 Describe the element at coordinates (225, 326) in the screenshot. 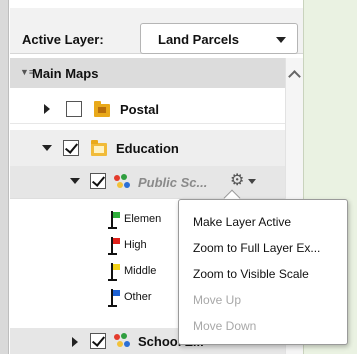

I see `menu-item-move-down: Move Down` at that location.